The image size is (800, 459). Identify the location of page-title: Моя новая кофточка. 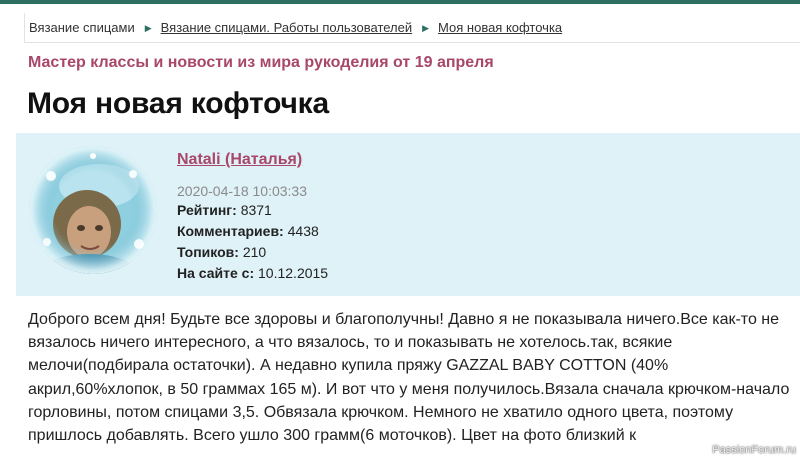
(178, 103).